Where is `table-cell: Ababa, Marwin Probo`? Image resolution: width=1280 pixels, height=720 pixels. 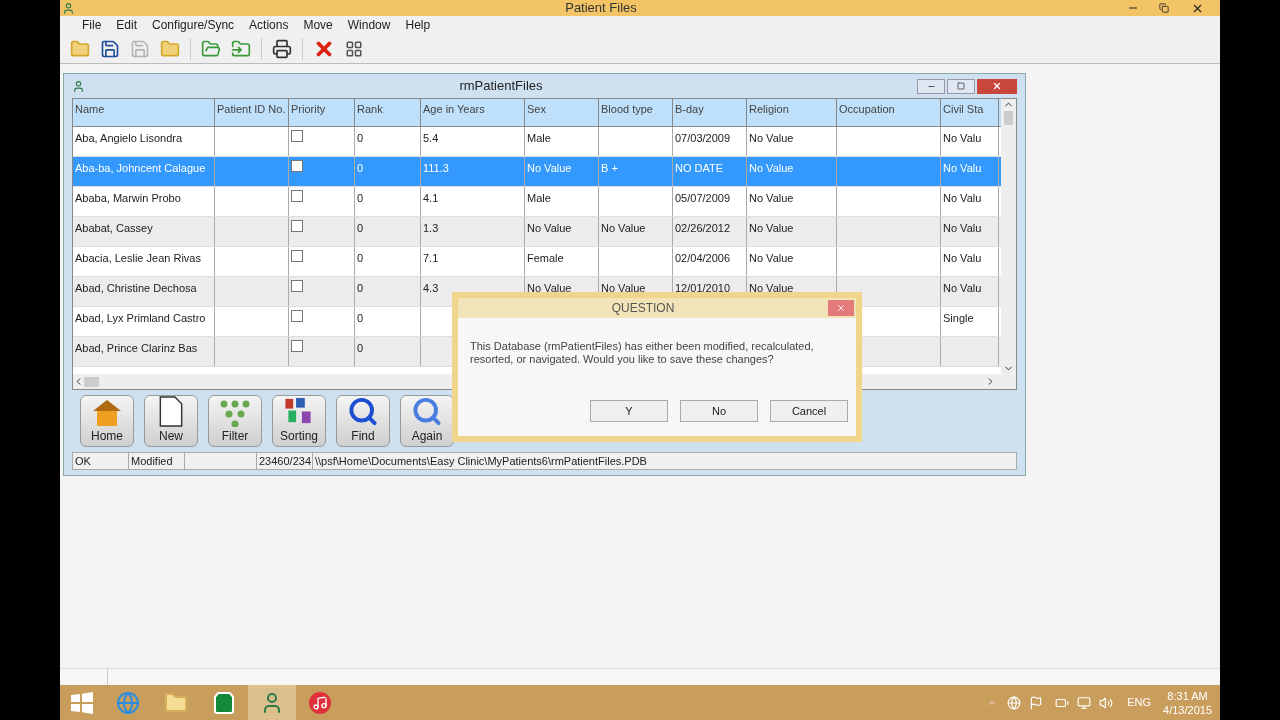 table-cell: Ababa, Marwin Probo is located at coordinates (128, 198).